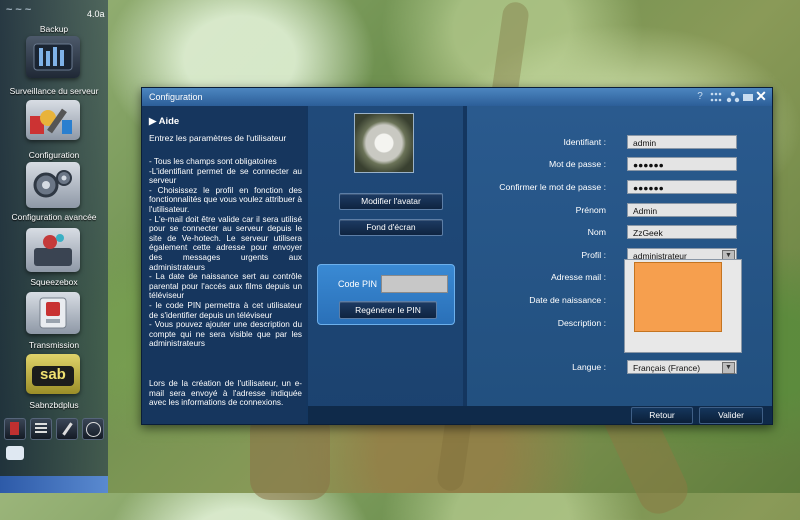  What do you see at coordinates (54, 345) in the screenshot?
I see `sidebar-label-transmission: Transmission` at bounding box center [54, 345].